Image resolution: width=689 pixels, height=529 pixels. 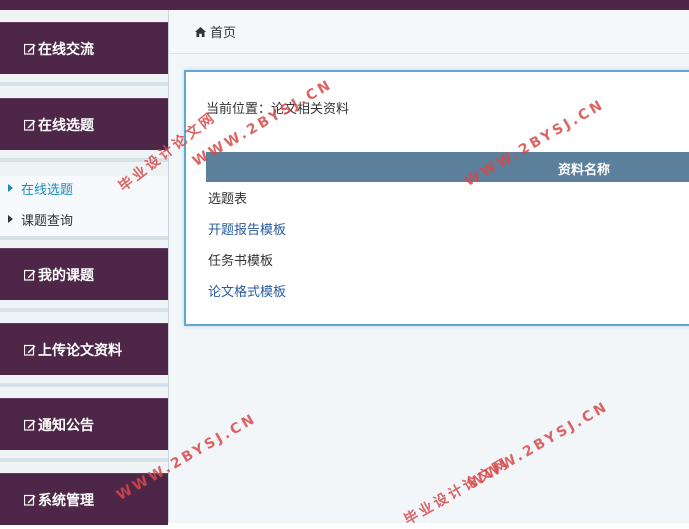 I want to click on table-row-link: 开题报告模板, so click(x=247, y=228).